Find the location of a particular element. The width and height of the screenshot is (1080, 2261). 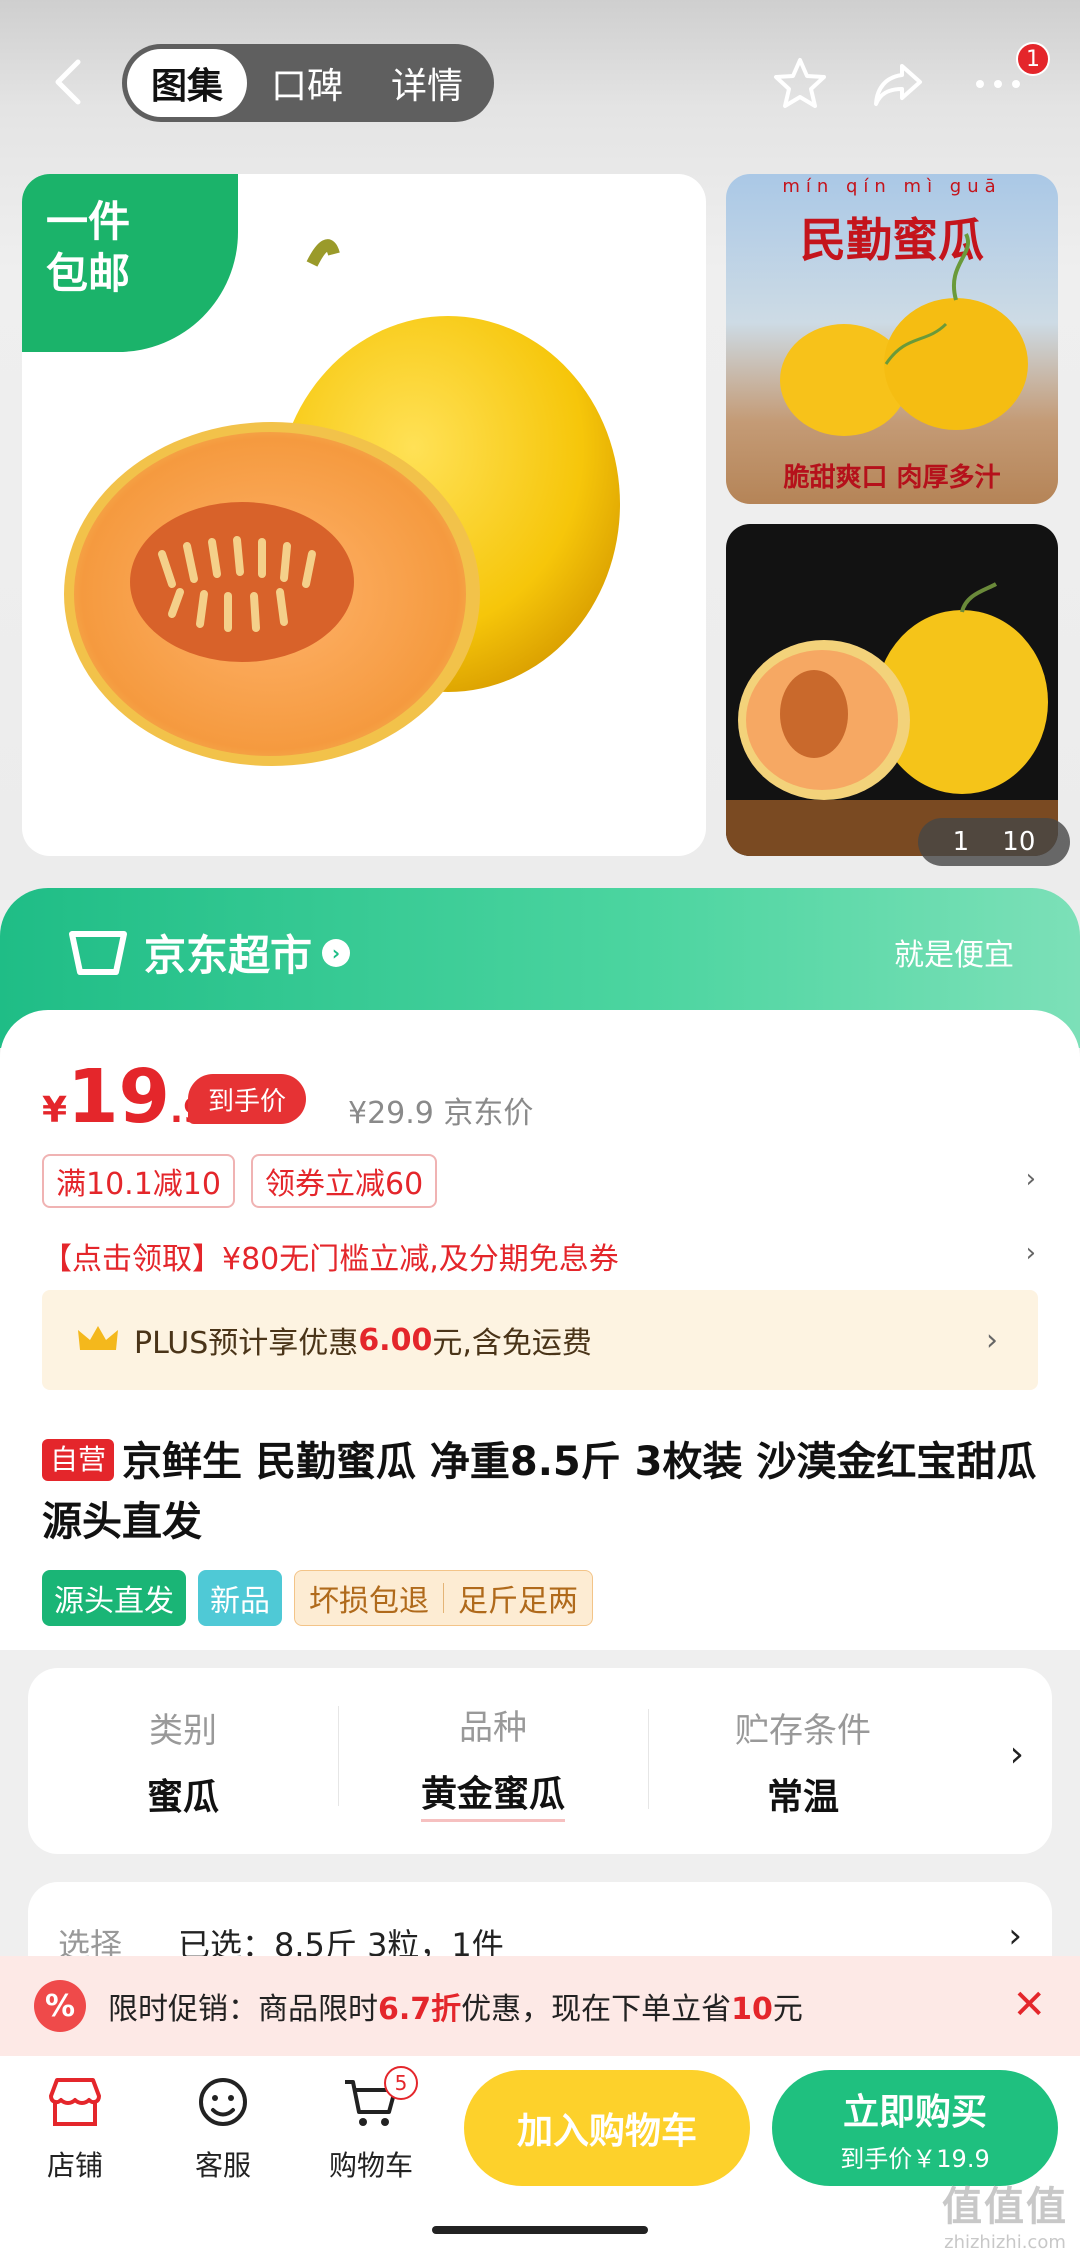

tag-guarantee: 坏损包退 足斤足两 is located at coordinates (443, 1598).